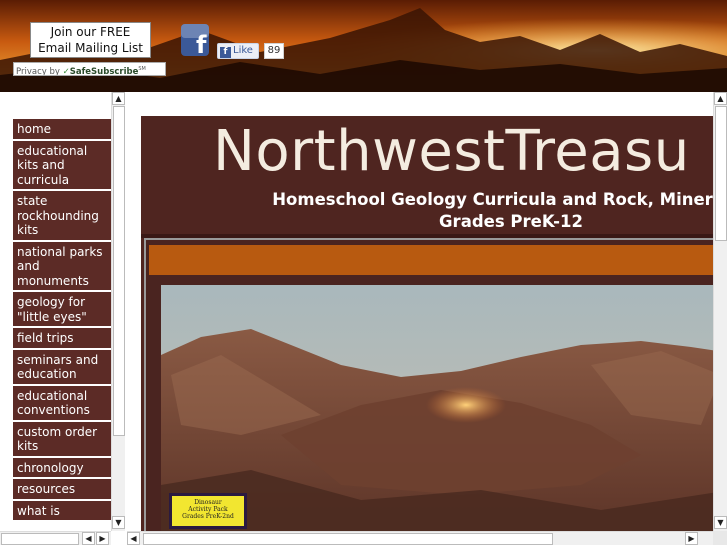 Image resolution: width=727 pixels, height=545 pixels. What do you see at coordinates (62, 403) in the screenshot?
I see `nav-item-conventions: educational conventions` at bounding box center [62, 403].